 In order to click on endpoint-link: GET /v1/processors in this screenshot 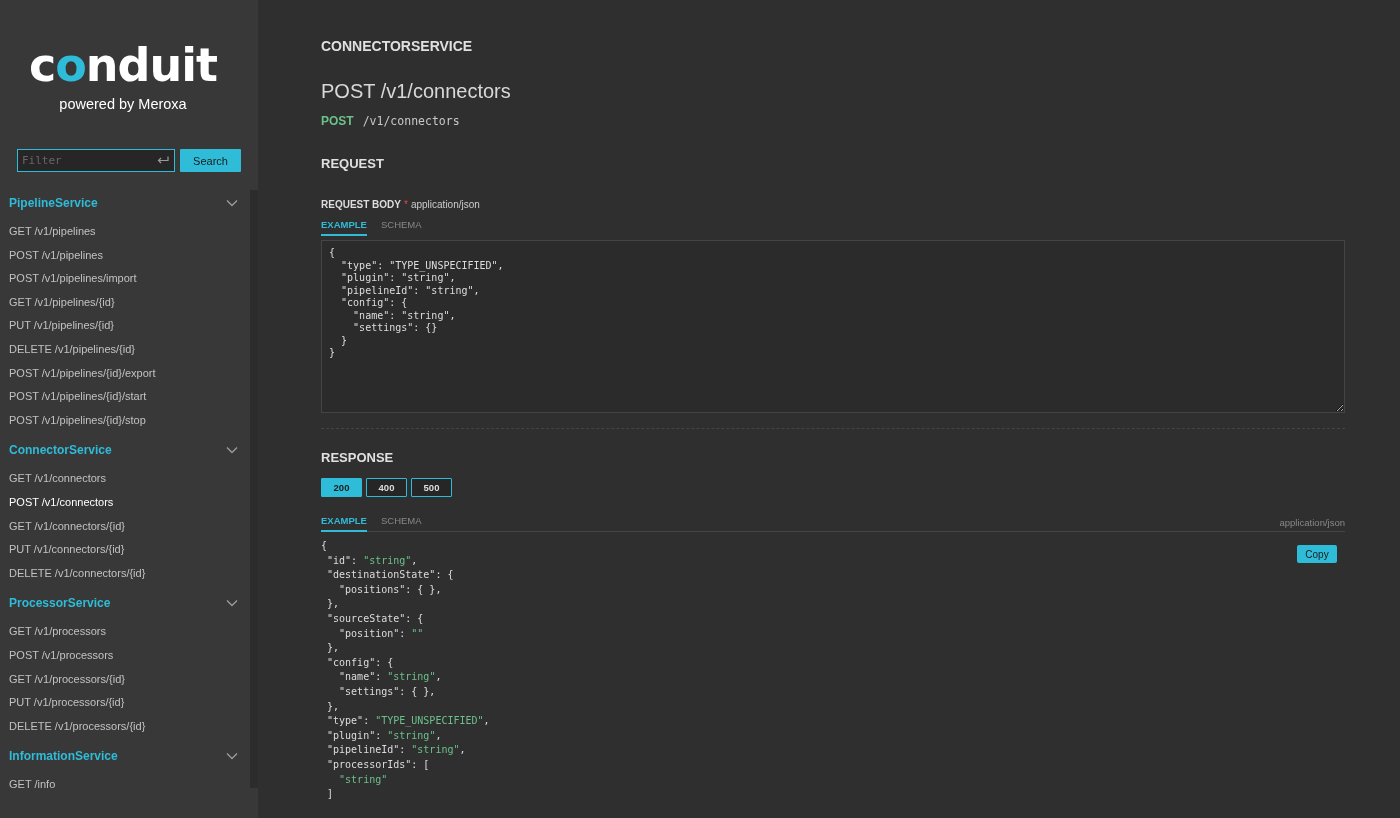, I will do `click(125, 632)`.